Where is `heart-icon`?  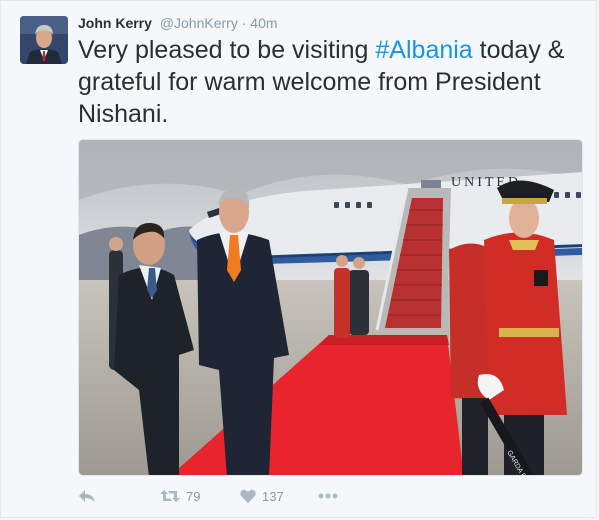 heart-icon is located at coordinates (248, 496).